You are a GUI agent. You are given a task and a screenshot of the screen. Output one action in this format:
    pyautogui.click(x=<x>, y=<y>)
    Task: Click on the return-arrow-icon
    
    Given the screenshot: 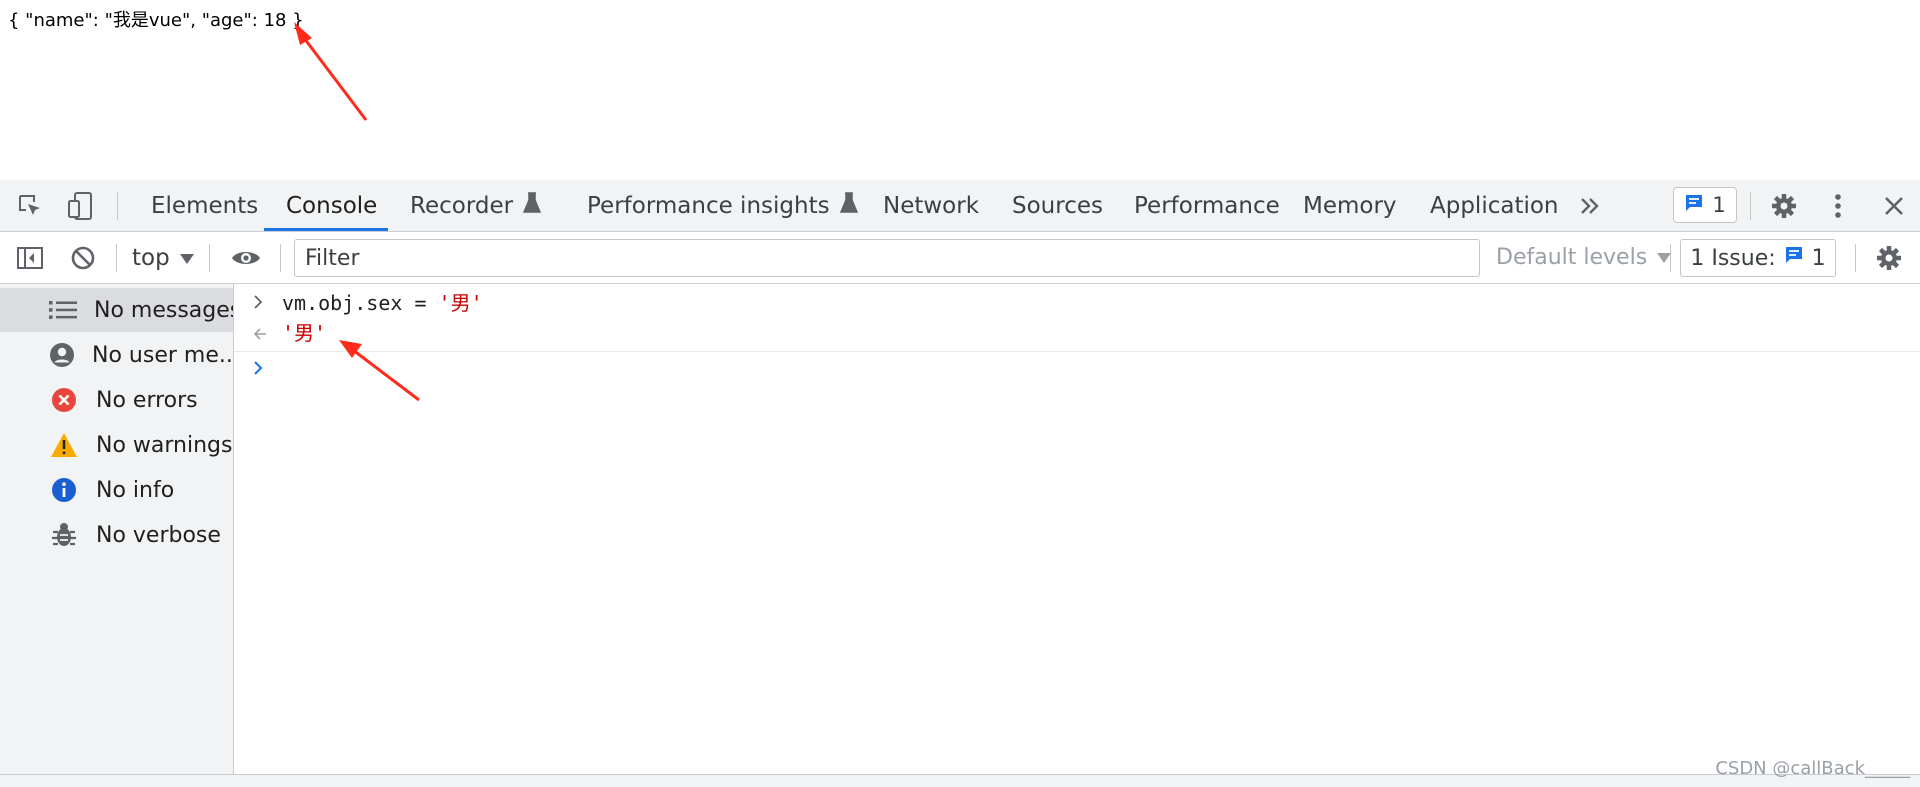 What is the action you would take?
    pyautogui.click(x=260, y=335)
    